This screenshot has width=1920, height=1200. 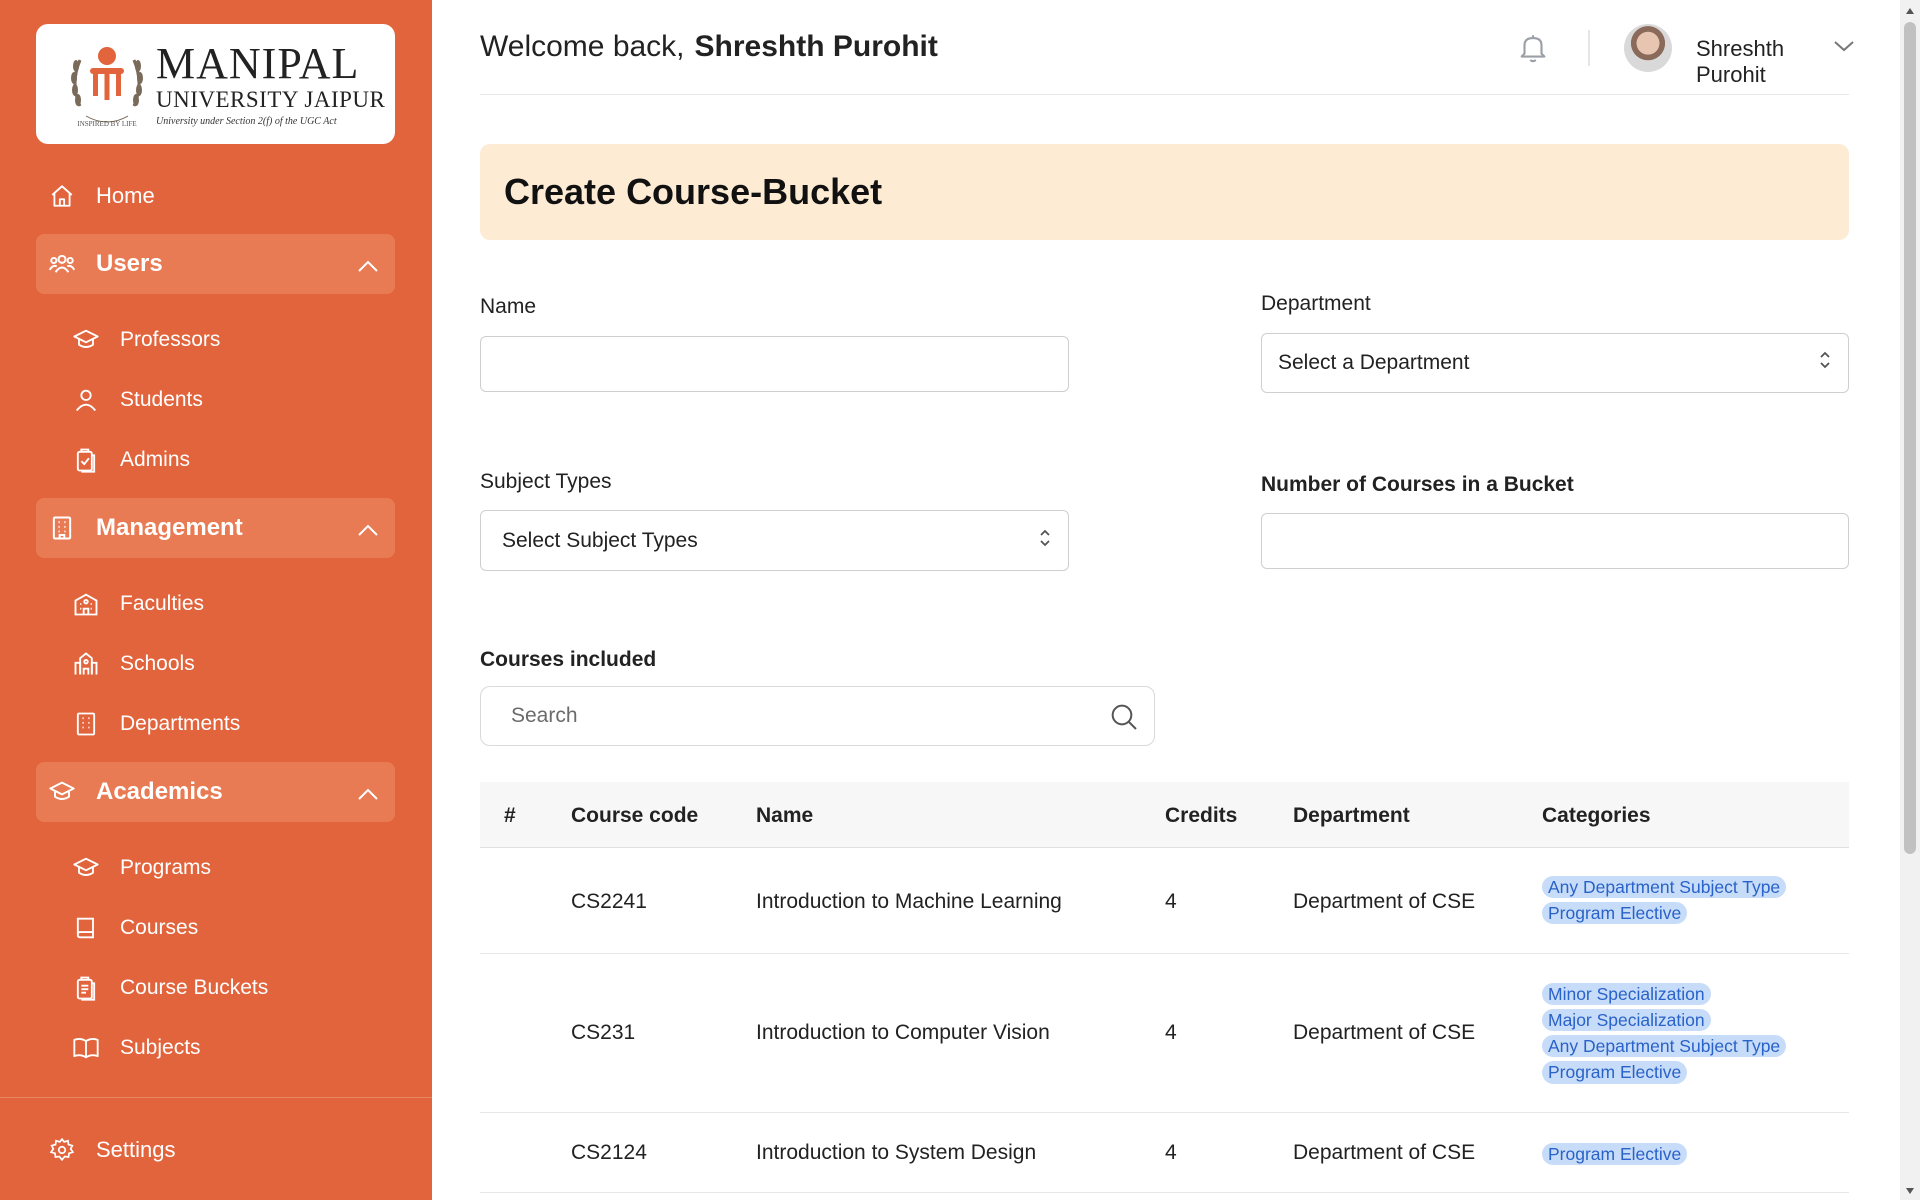 I want to click on school-icon, so click(x=86, y=664).